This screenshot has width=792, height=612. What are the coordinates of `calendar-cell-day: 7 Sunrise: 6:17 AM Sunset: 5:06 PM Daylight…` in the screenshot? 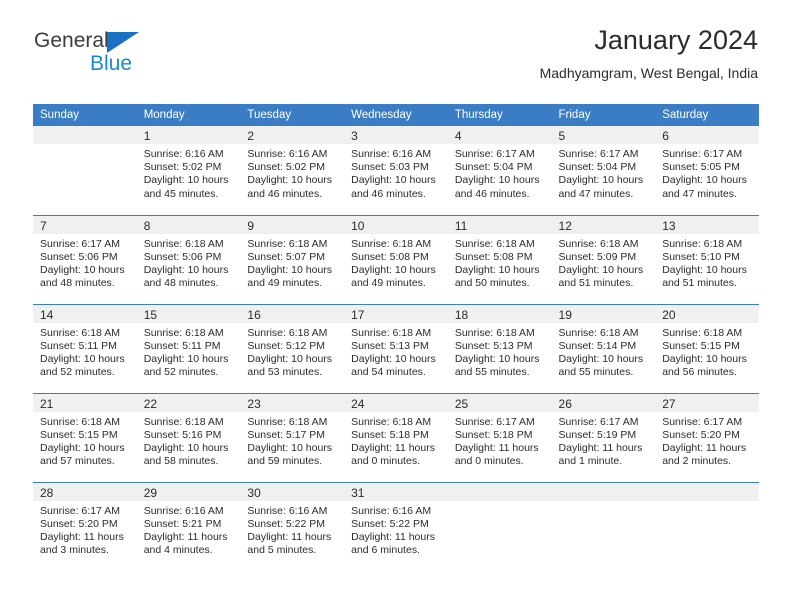 It's located at (85, 259).